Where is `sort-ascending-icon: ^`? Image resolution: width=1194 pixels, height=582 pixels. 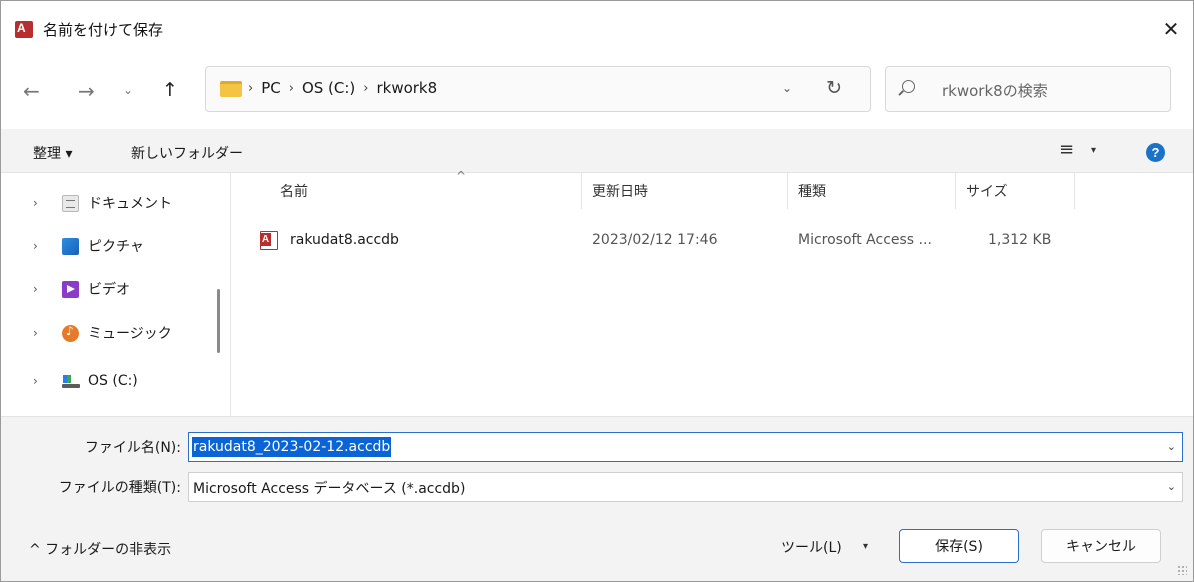 sort-ascending-icon: ^ is located at coordinates (461, 176).